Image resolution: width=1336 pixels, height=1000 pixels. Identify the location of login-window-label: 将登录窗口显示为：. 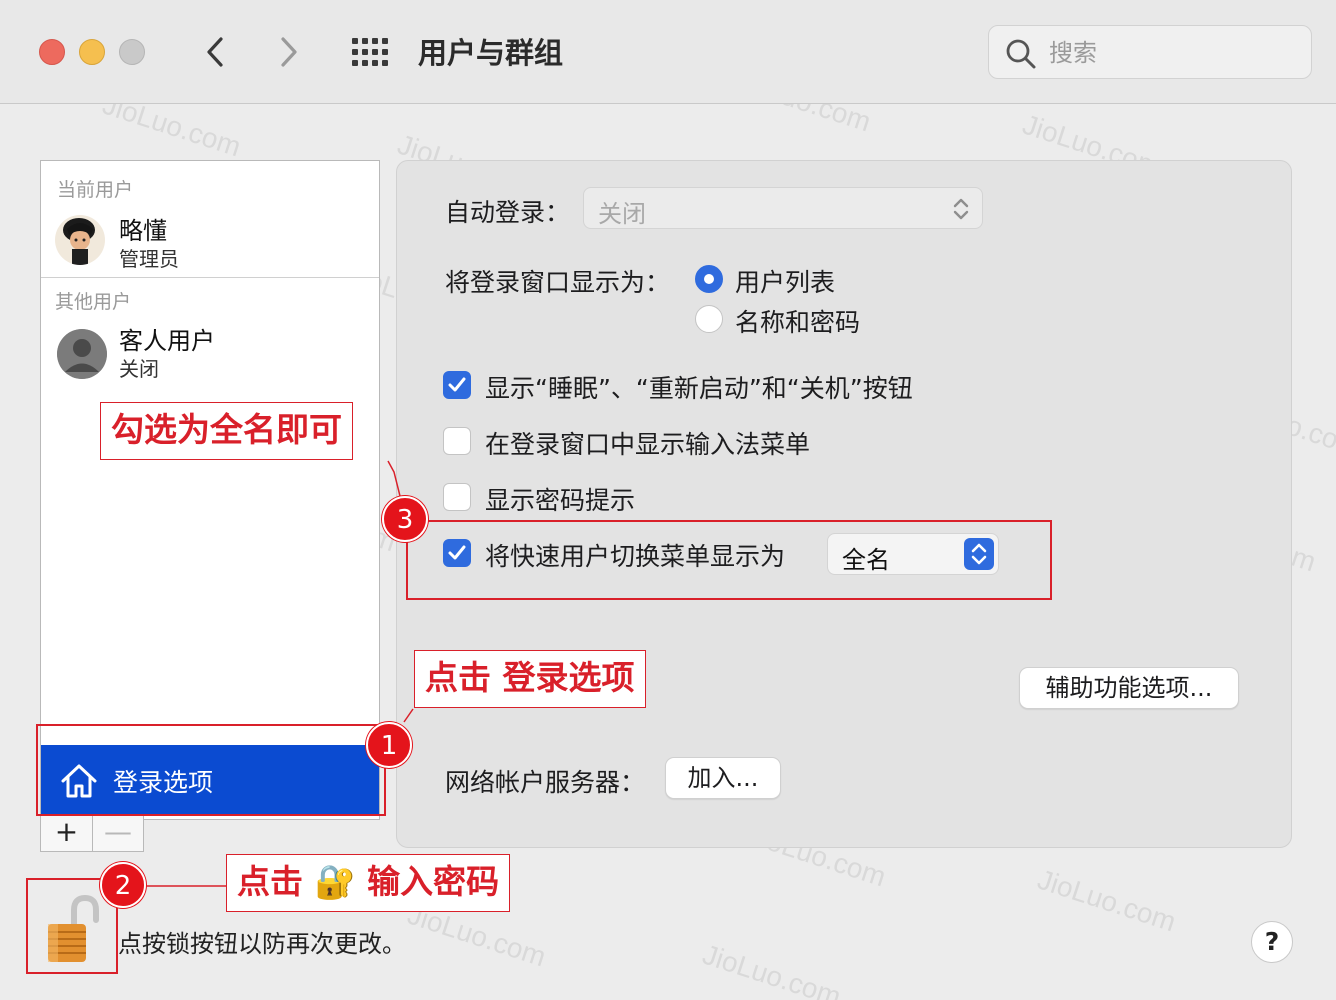
(558, 282).